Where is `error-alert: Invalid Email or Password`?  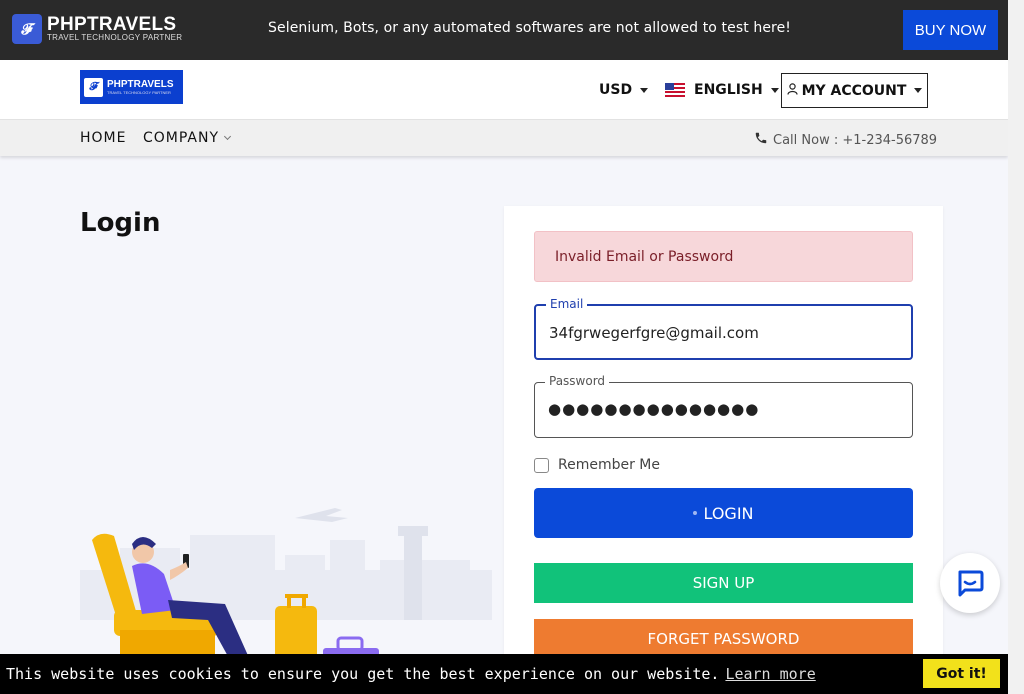
error-alert: Invalid Email or Password is located at coordinates (723, 256).